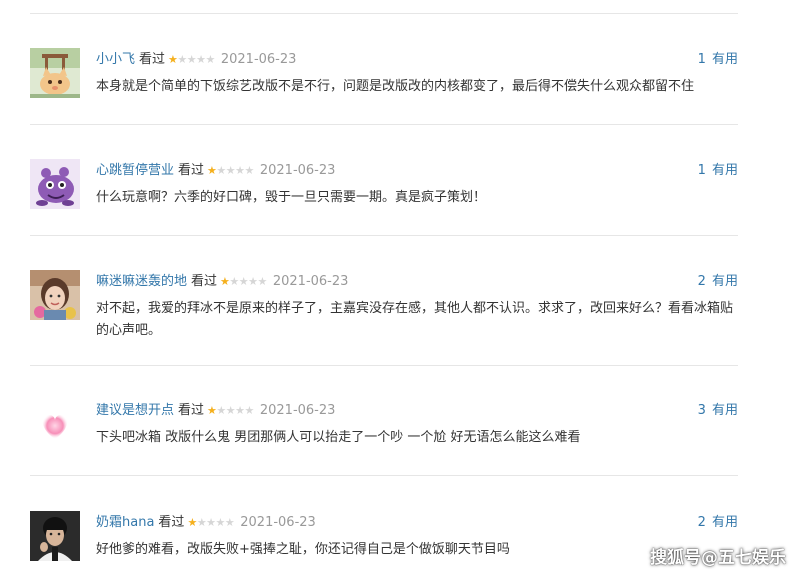 This screenshot has width=800, height=574. Describe the element at coordinates (718, 558) in the screenshot. I see `watermark-text: 搜狐号@五七娱乐` at that location.